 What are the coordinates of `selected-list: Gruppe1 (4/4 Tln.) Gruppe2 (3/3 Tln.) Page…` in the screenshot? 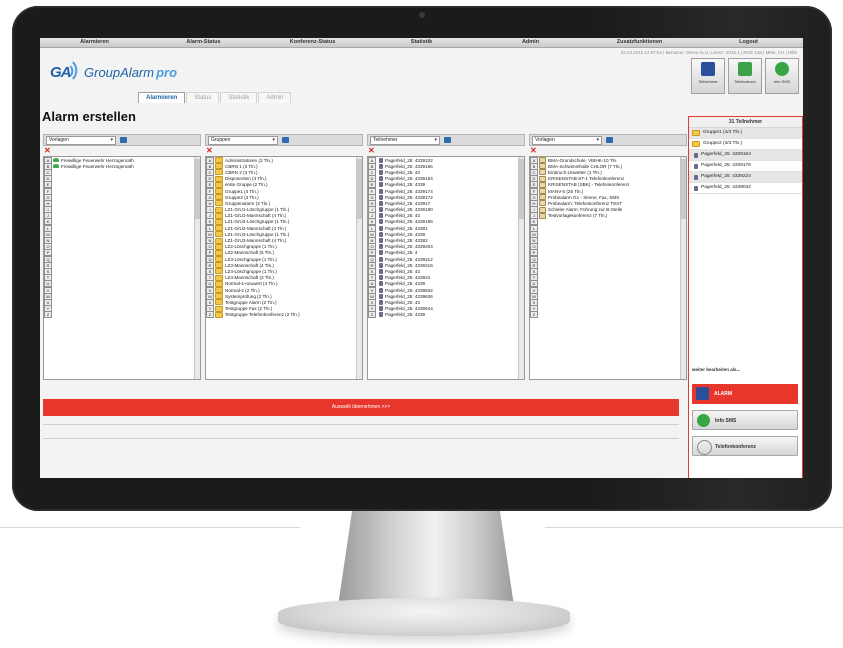 It's located at (745, 161).